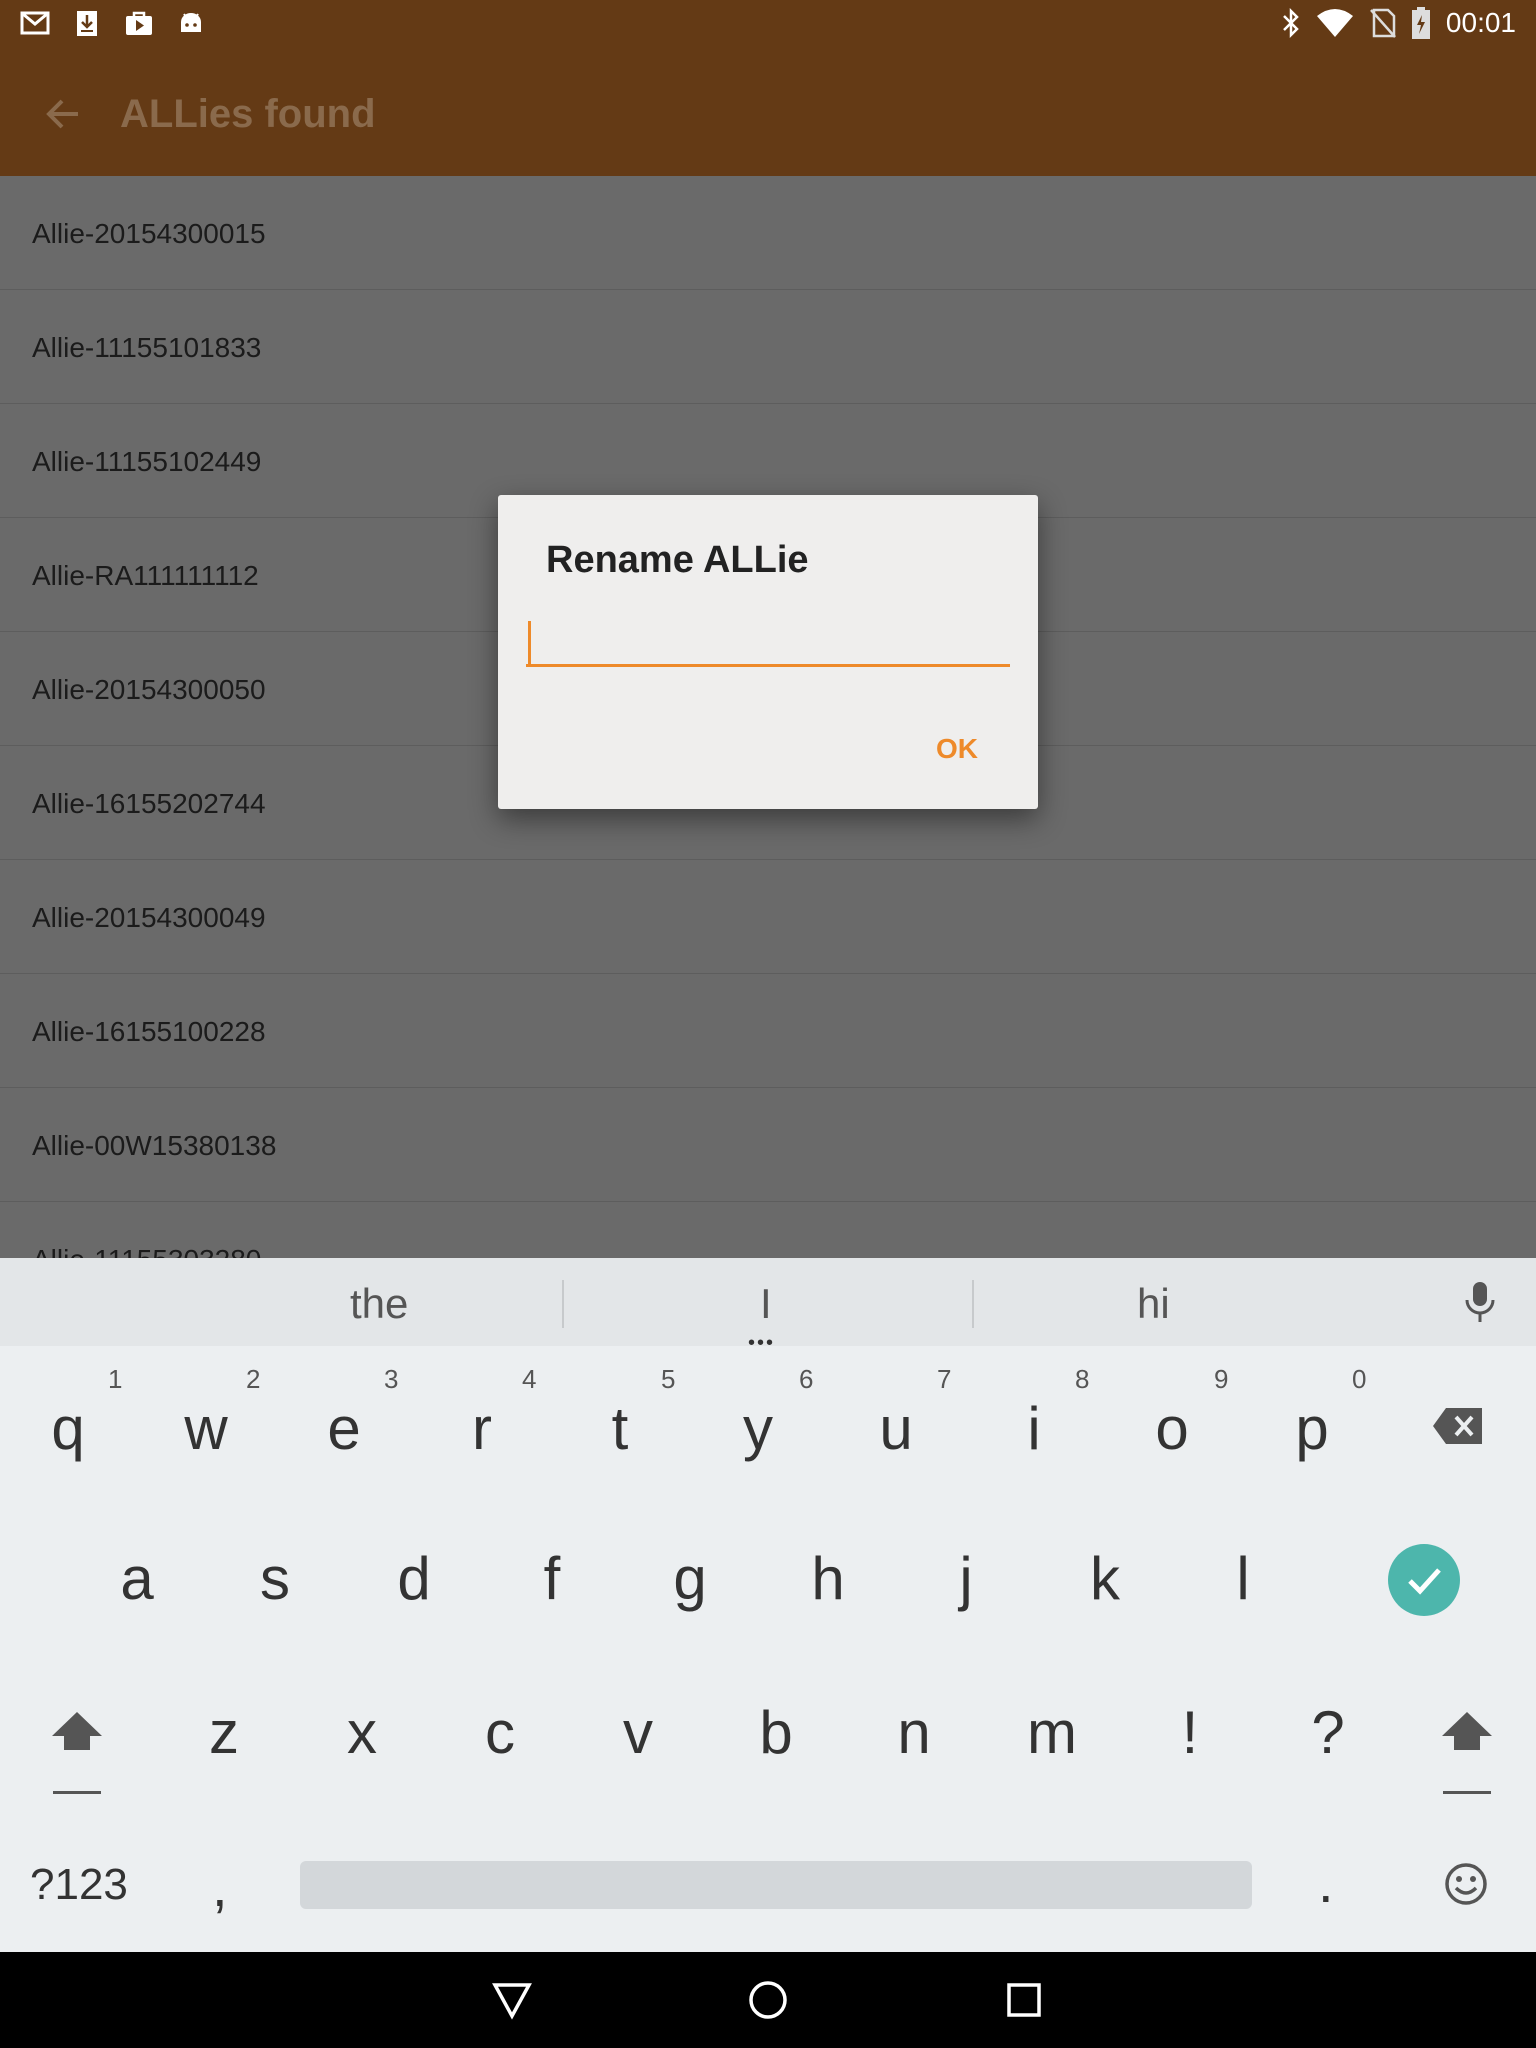 Image resolution: width=1536 pixels, height=2048 pixels. Describe the element at coordinates (690, 1578) in the screenshot. I see `key-g: g` at that location.